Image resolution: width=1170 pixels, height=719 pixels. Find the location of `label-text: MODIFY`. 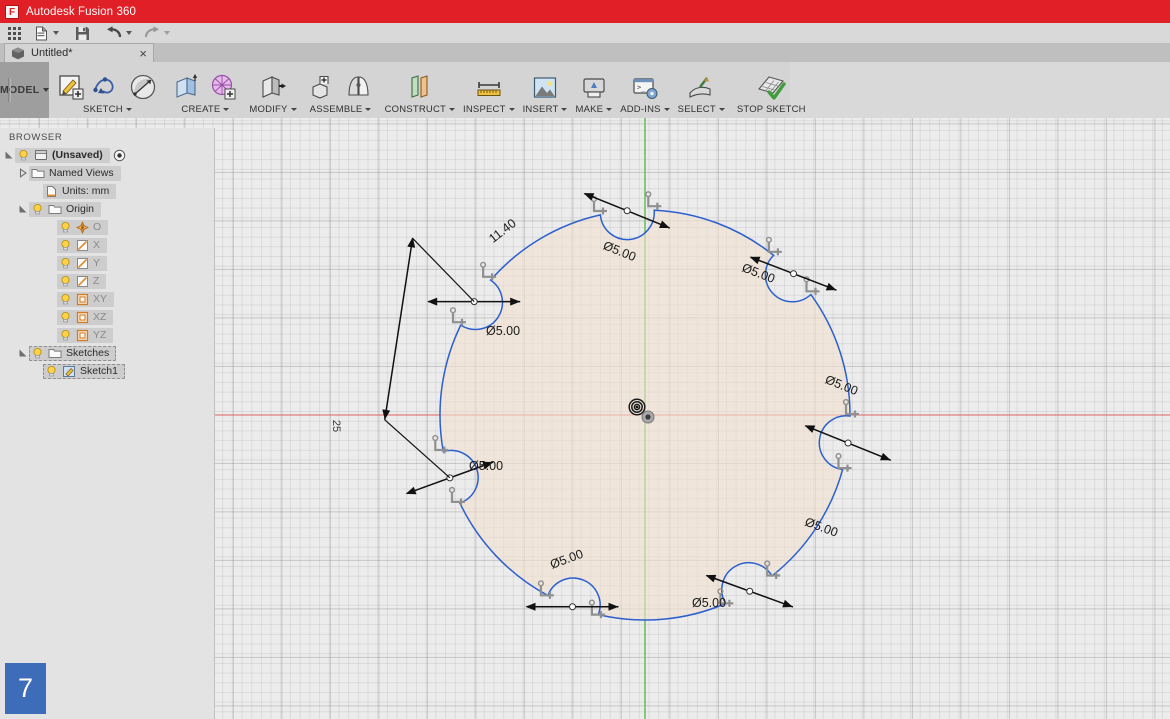

label-text: MODIFY is located at coordinates (268, 109).